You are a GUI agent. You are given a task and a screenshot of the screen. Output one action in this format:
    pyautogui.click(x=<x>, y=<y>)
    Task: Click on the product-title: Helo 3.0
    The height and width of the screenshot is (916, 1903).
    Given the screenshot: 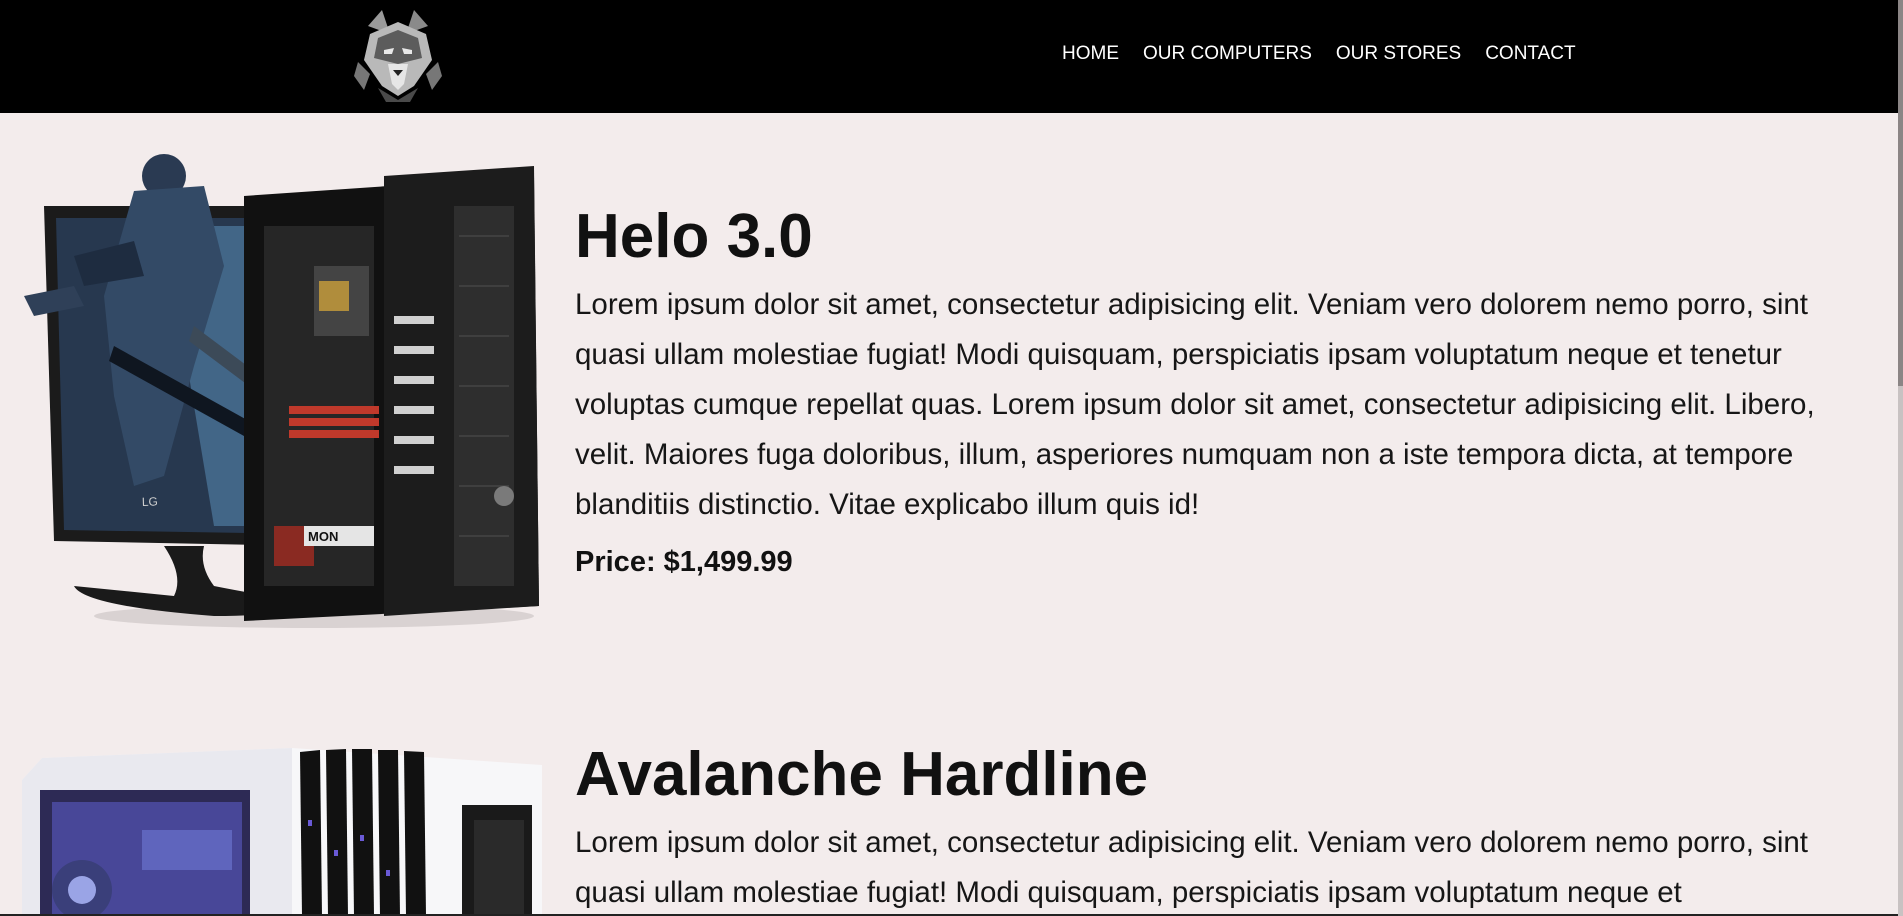 What is the action you would take?
    pyautogui.click(x=694, y=236)
    